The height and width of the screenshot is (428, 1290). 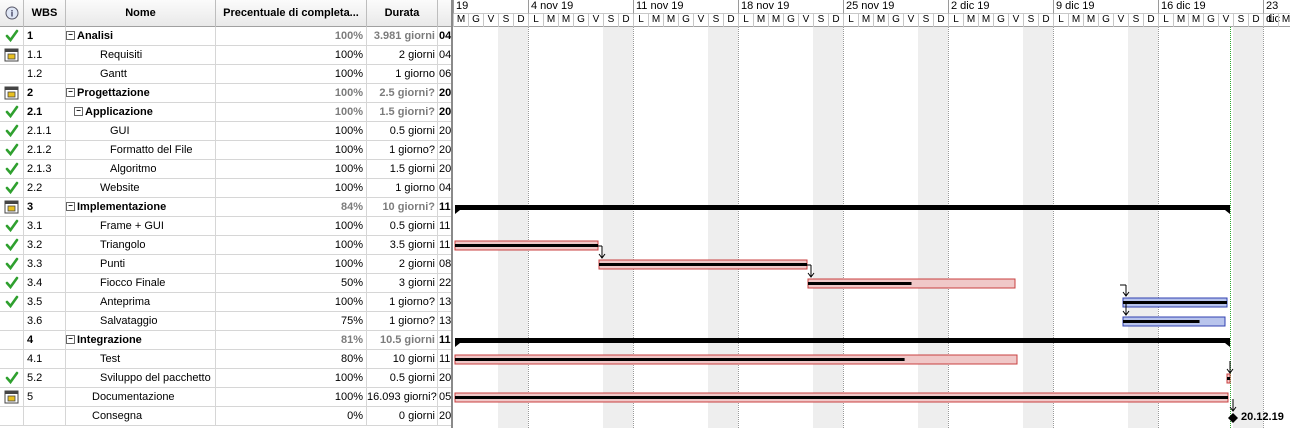 What do you see at coordinates (141, 207) in the screenshot?
I see `task-name-cell: − Implementazione` at bounding box center [141, 207].